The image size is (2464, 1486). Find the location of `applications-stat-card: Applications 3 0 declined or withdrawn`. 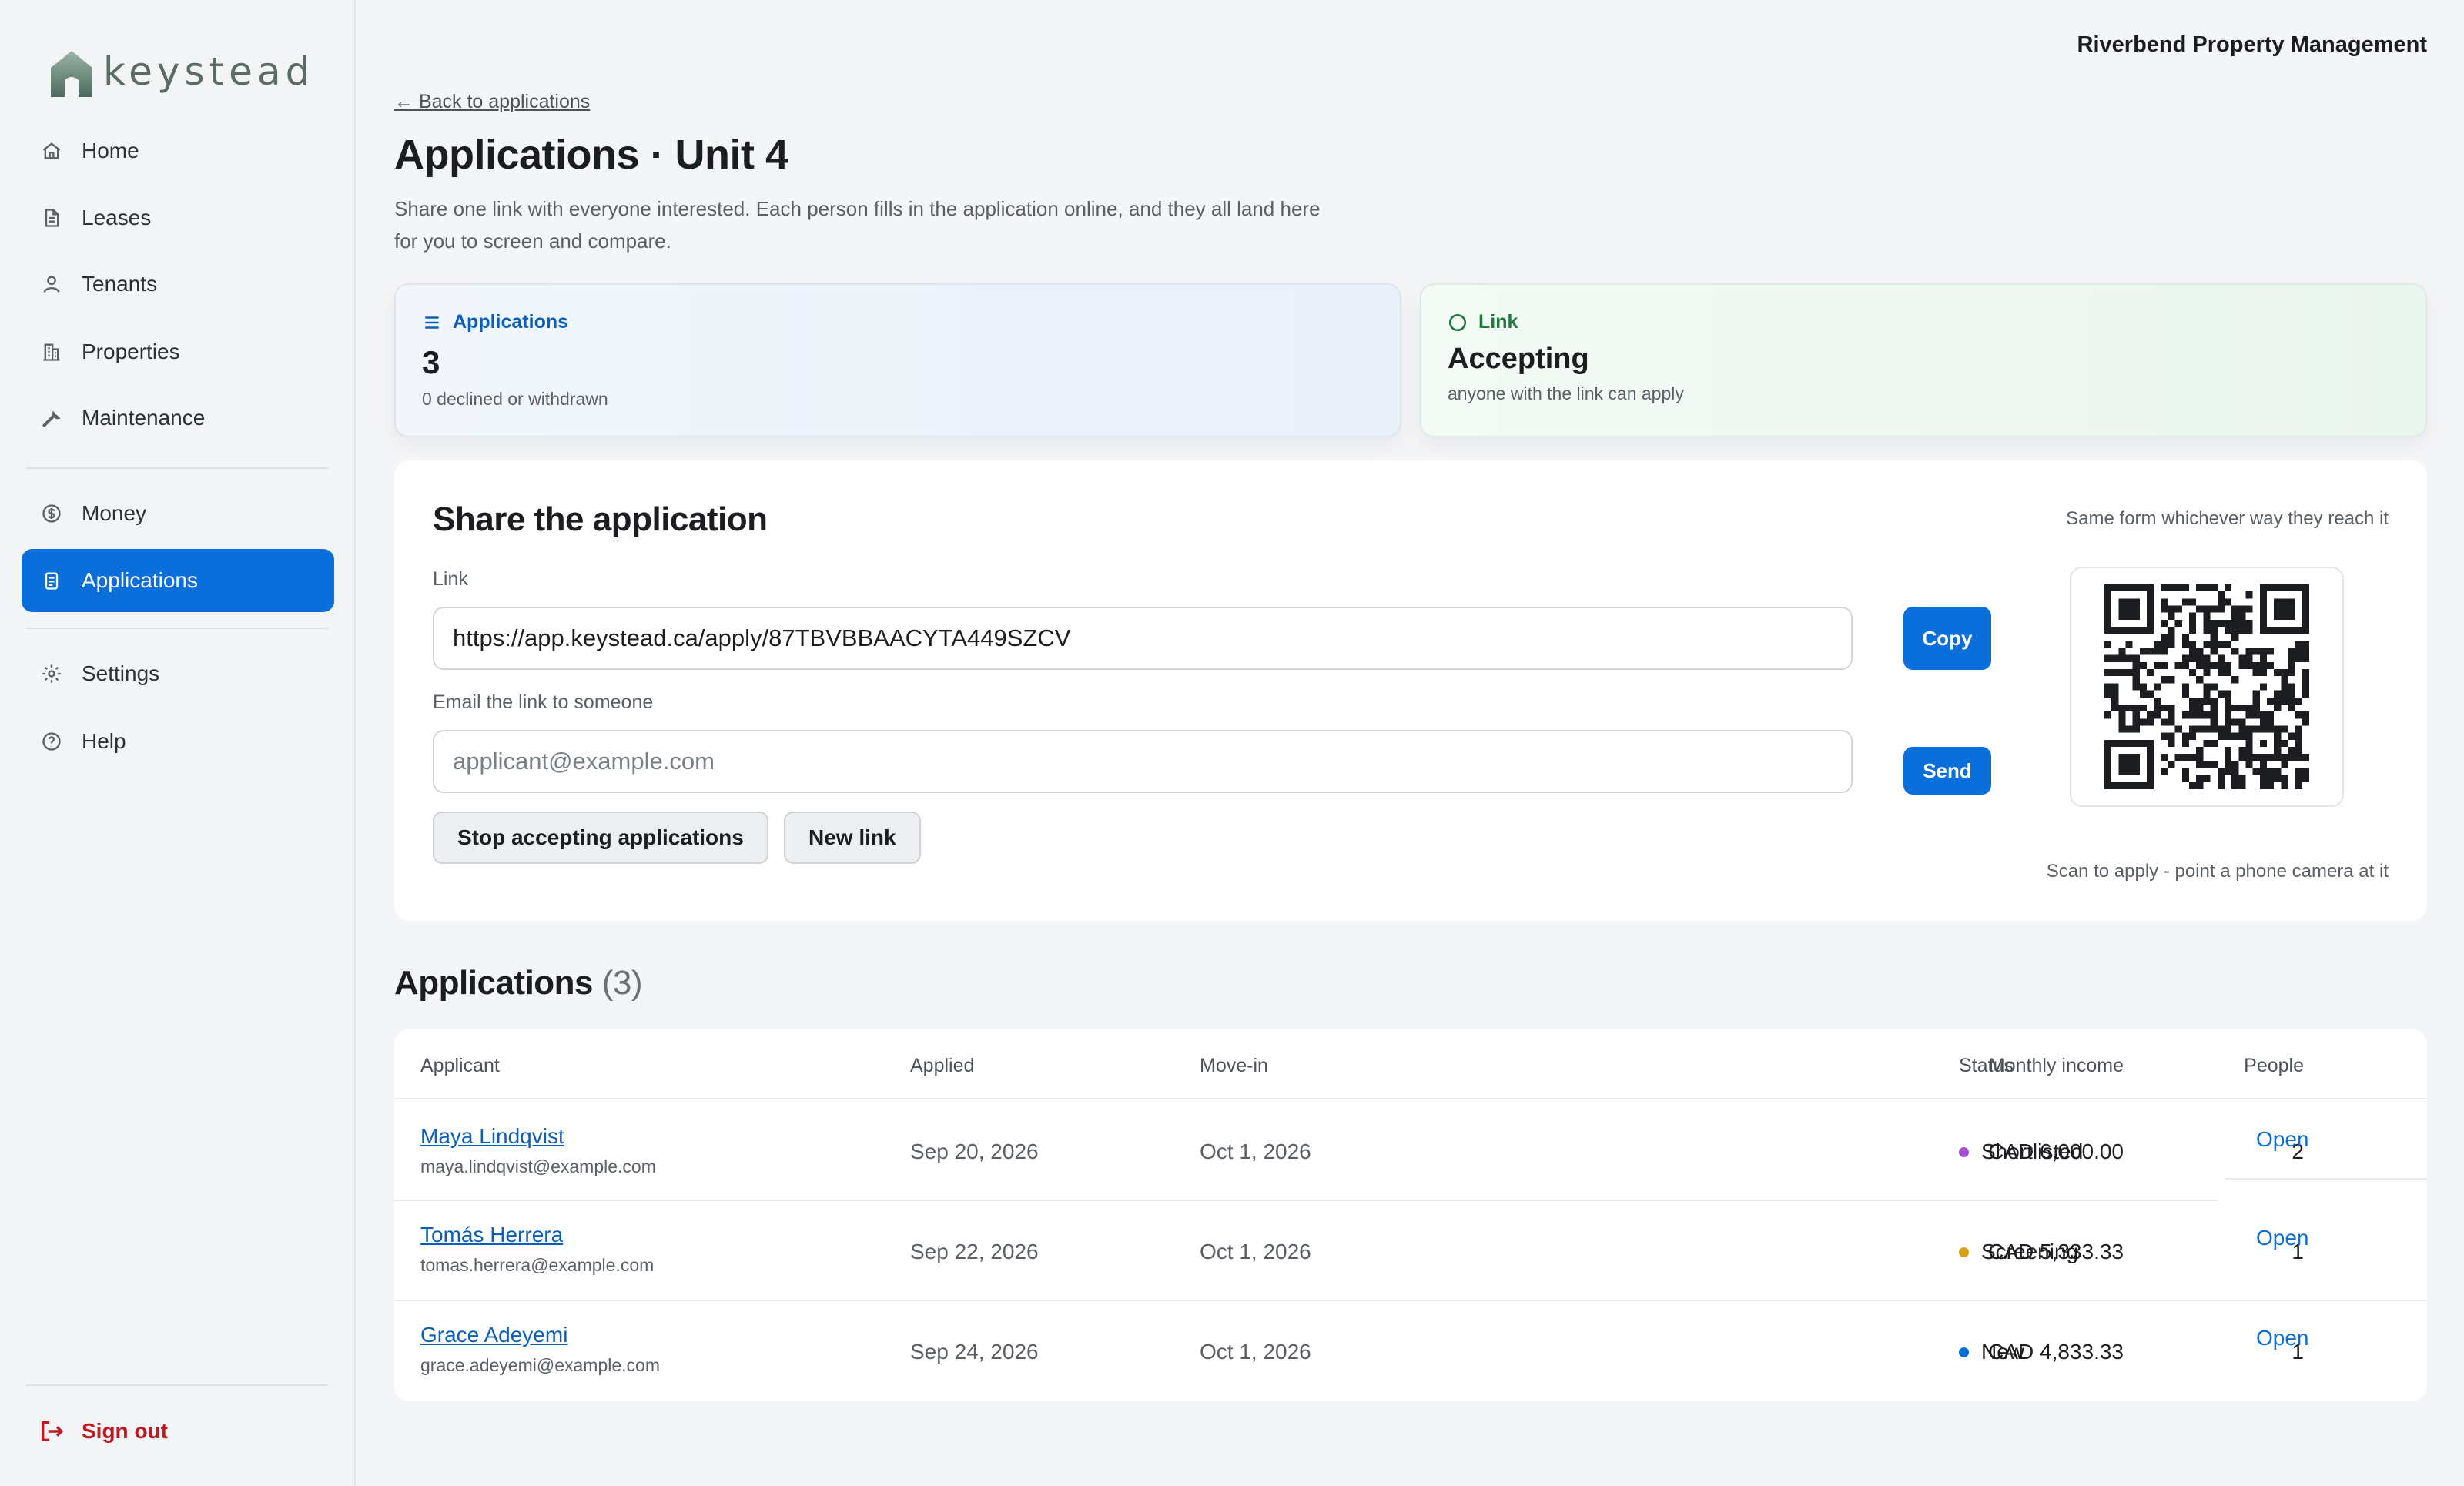

applications-stat-card: Applications 3 0 declined or withdrawn is located at coordinates (898, 360).